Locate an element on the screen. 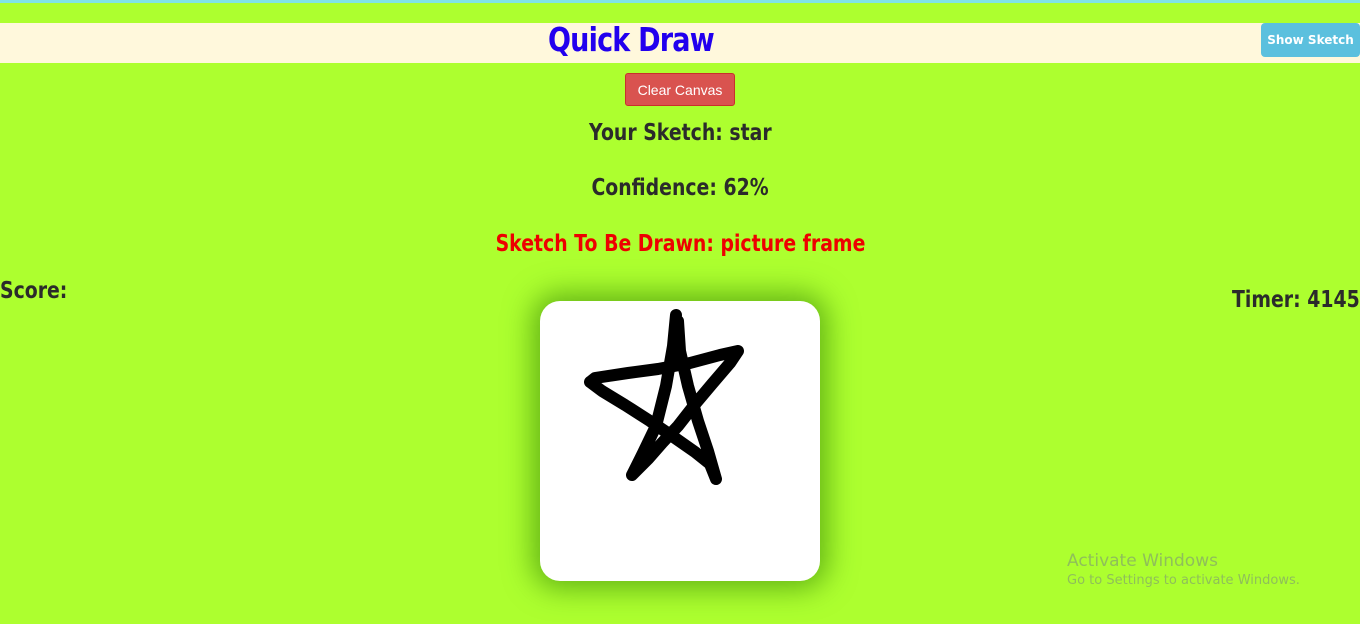 The image size is (1360, 624). confidence-label: Confidence: 62% is located at coordinates (680, 188).